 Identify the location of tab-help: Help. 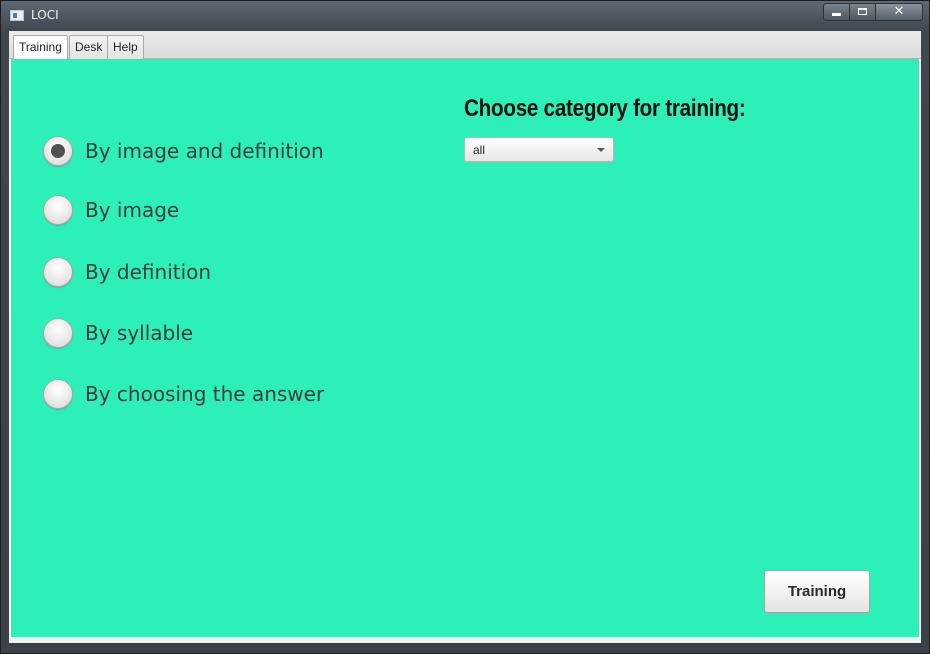
(125, 47).